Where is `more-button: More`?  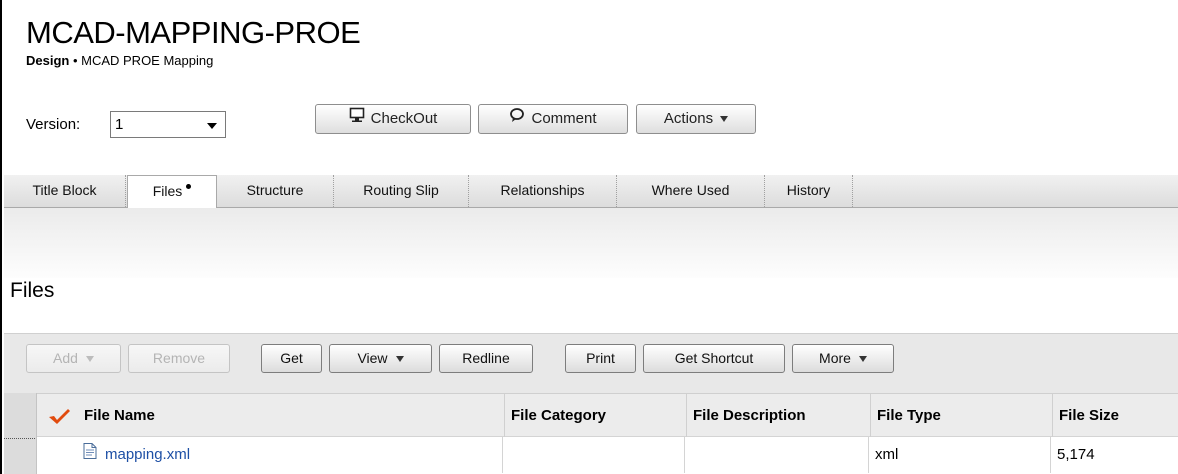
more-button: More is located at coordinates (843, 358).